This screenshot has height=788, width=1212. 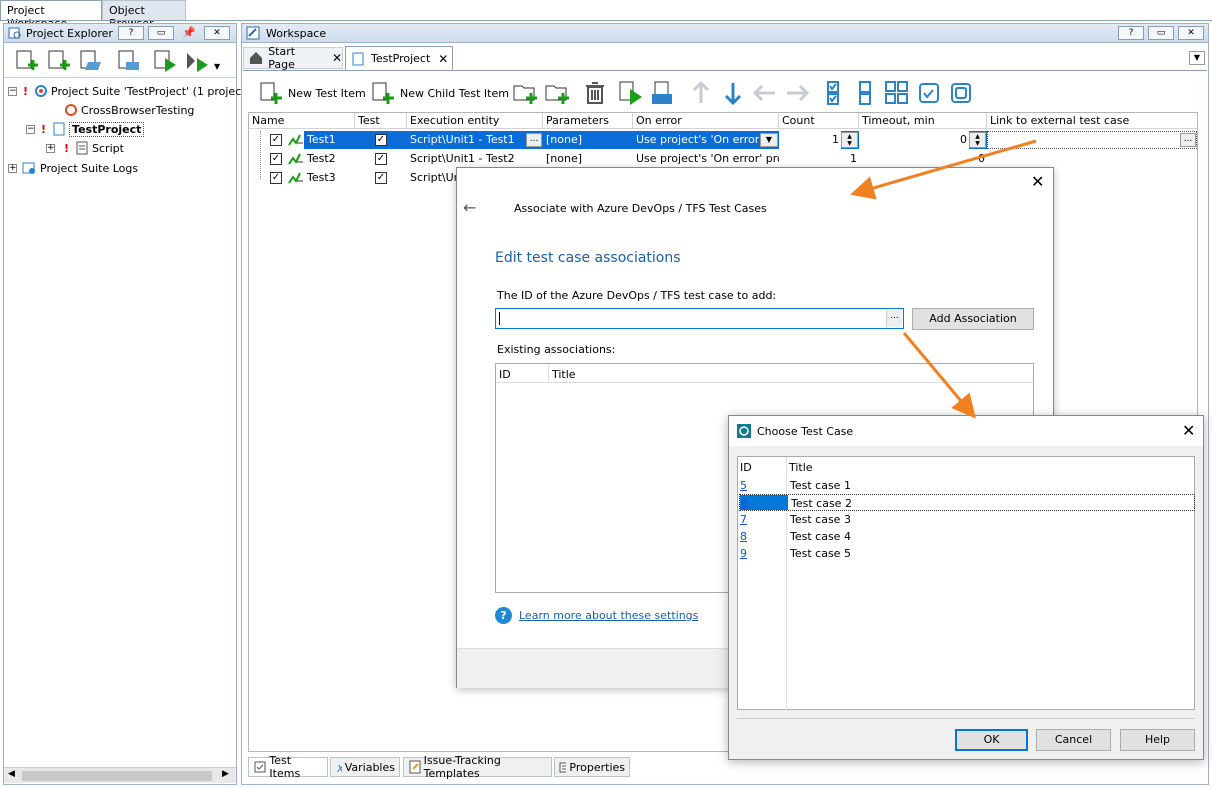 What do you see at coordinates (1073, 740) in the screenshot?
I see `cancel-button: Cancel` at bounding box center [1073, 740].